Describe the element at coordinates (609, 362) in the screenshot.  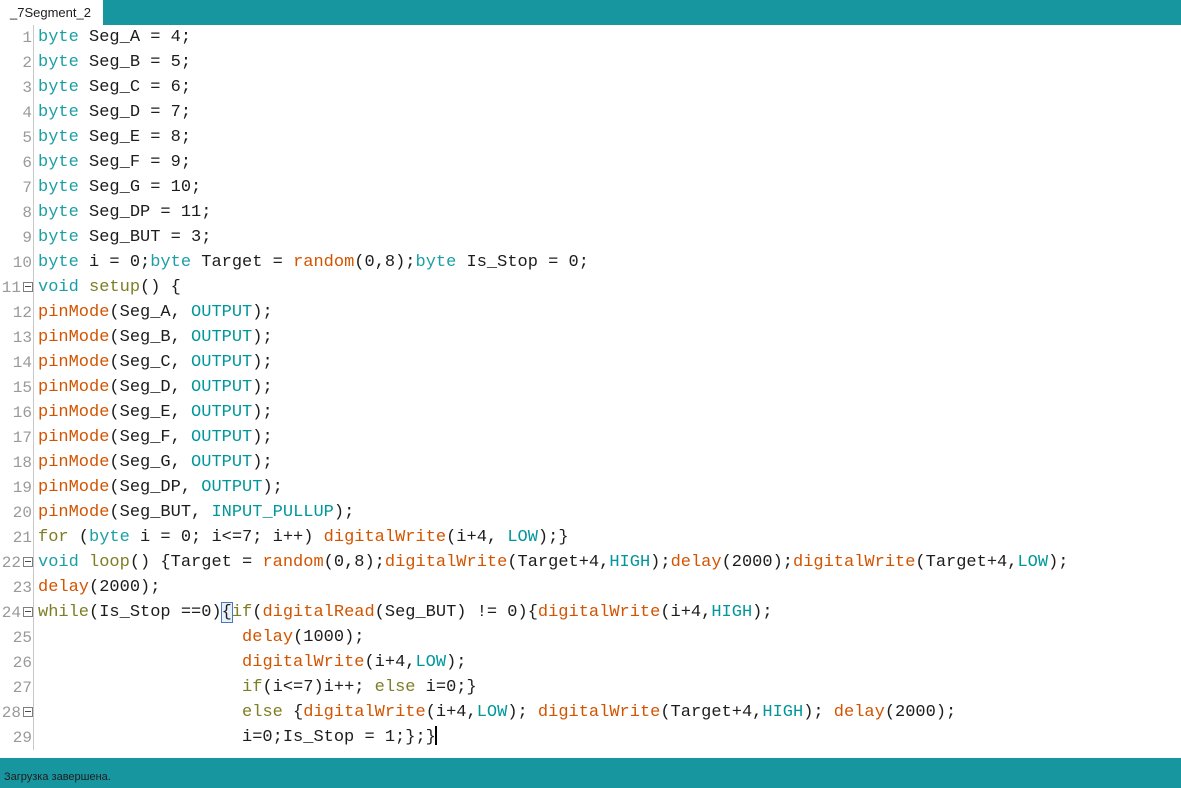
I see `code-text: pinMode(Seg_C, OUTPUT);` at that location.